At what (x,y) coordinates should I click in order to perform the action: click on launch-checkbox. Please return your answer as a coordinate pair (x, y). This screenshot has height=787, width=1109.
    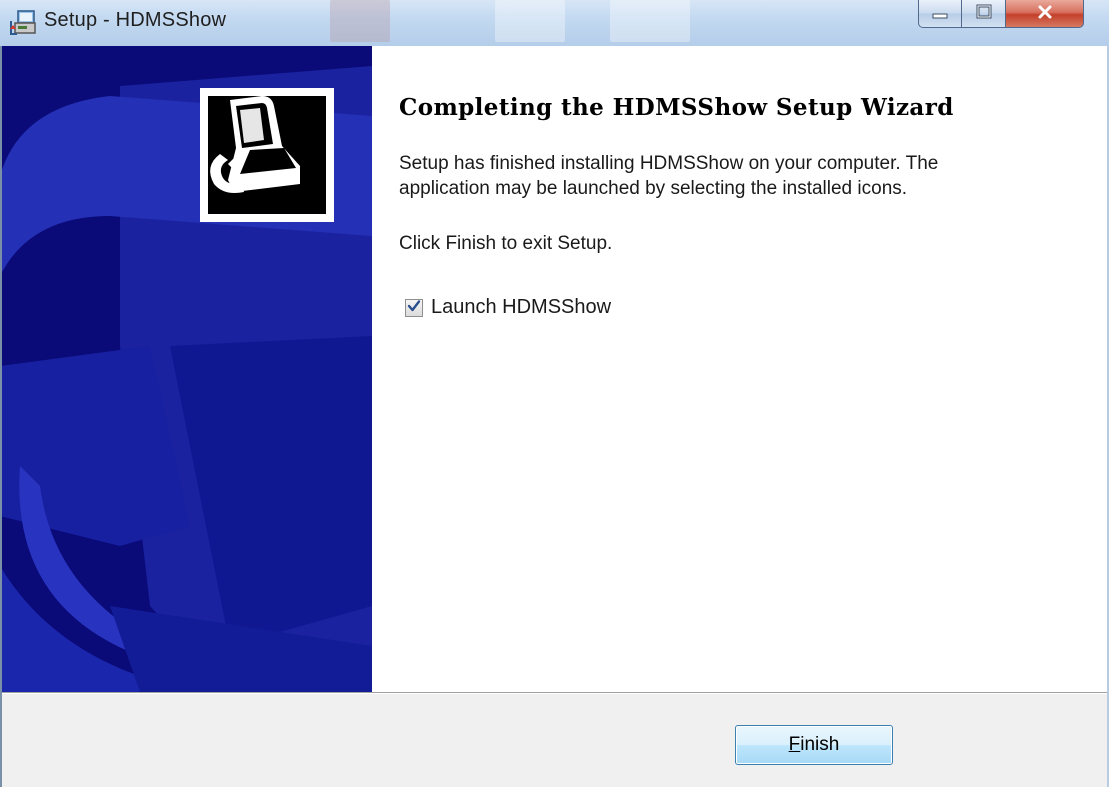
    Looking at the image, I should click on (414, 307).